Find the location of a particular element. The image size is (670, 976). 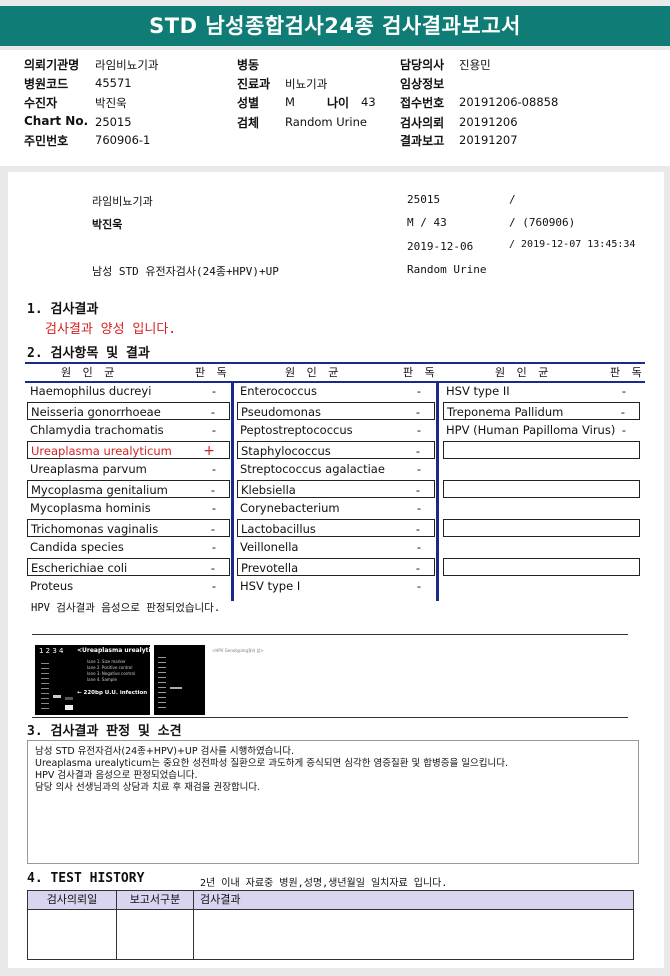

header-value: 760906-1 is located at coordinates (123, 140).